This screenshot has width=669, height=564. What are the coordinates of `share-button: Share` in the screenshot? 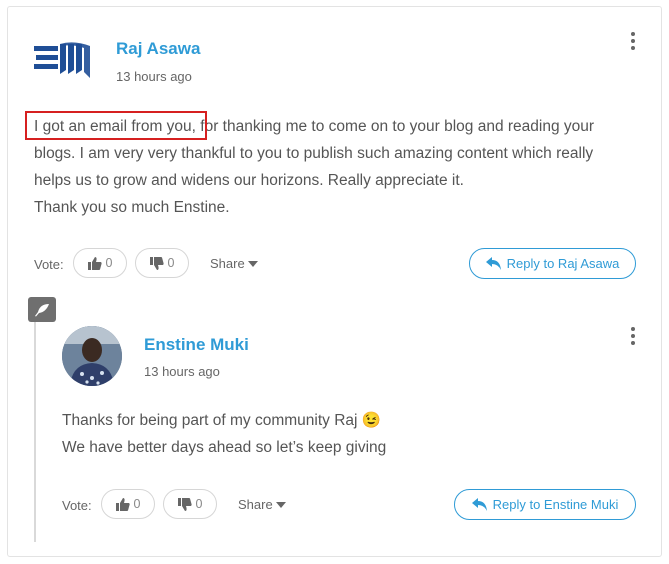 It's located at (234, 263).